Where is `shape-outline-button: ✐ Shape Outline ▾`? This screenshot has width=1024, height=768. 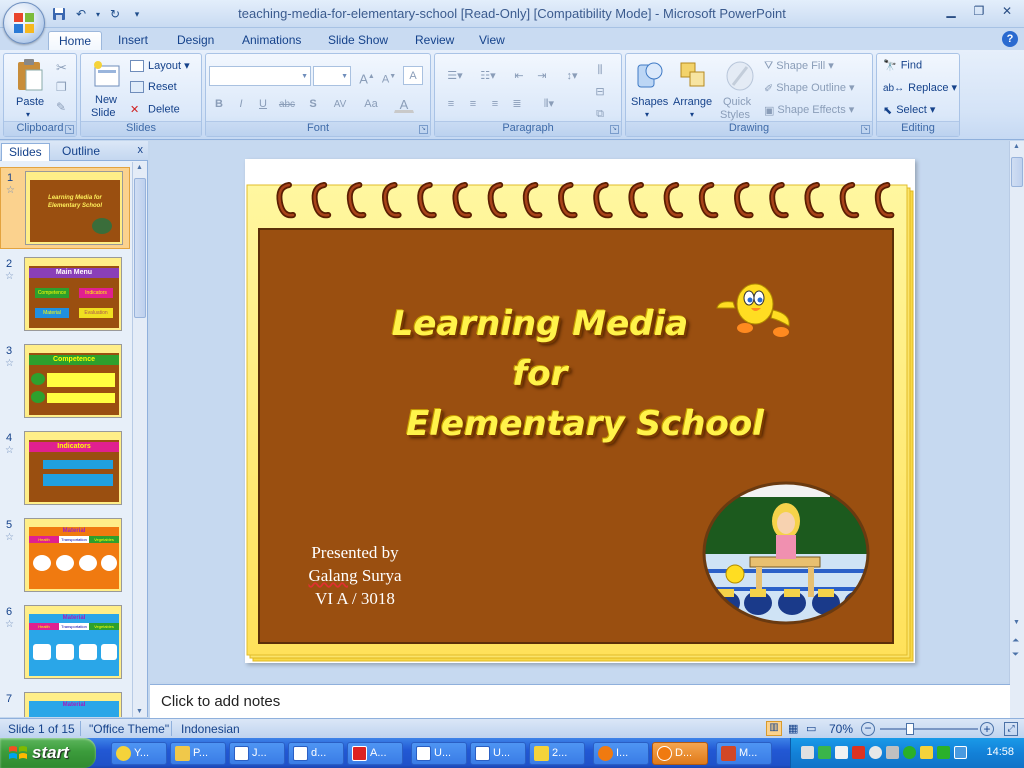
shape-outline-button: ✐ Shape Outline ▾ is located at coordinates (809, 88).